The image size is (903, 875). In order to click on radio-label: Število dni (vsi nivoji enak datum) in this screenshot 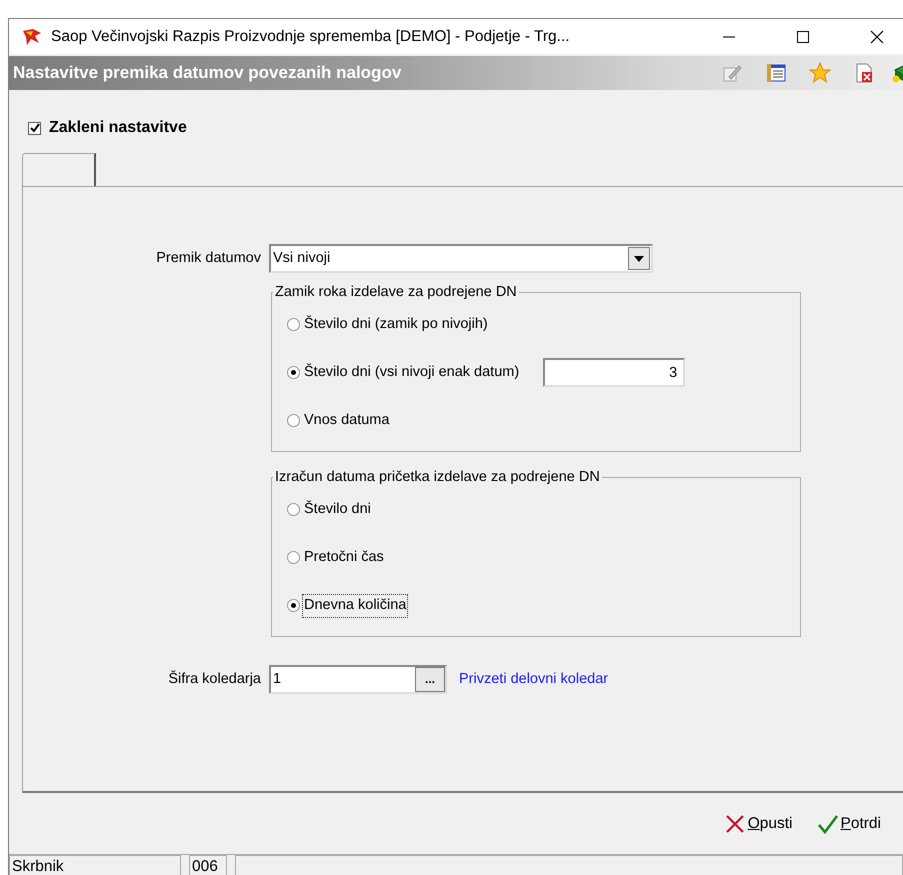, I will do `click(411, 372)`.